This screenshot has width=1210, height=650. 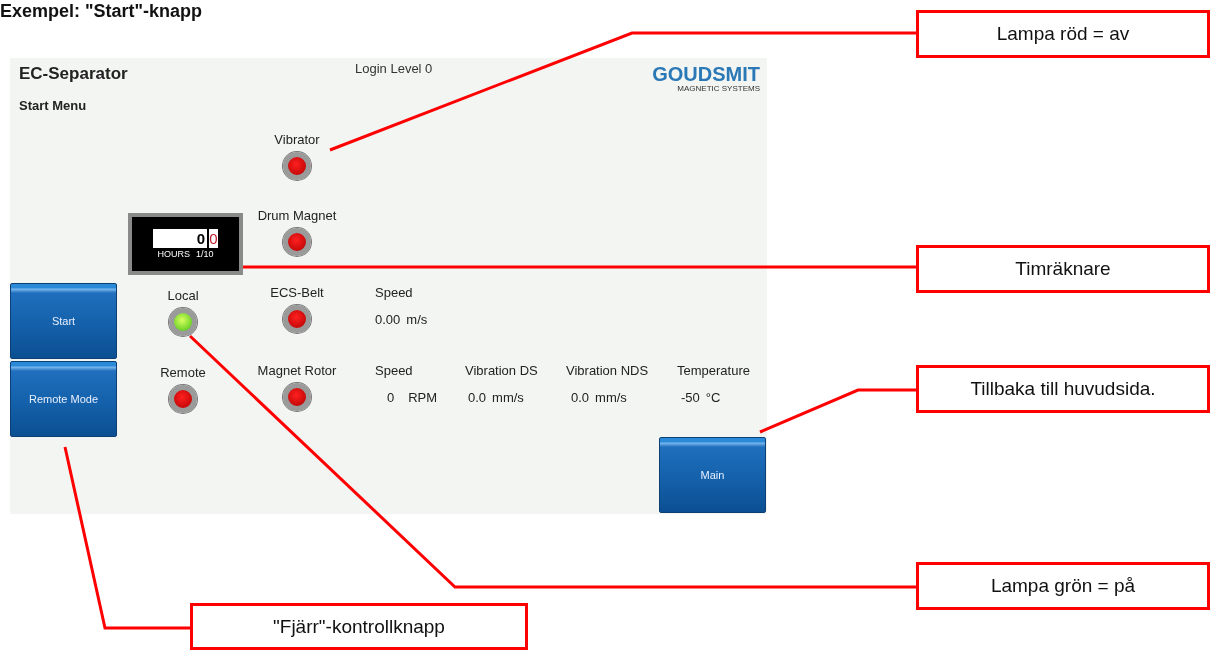 I want to click on login-level: Login Level 0, so click(x=394, y=68).